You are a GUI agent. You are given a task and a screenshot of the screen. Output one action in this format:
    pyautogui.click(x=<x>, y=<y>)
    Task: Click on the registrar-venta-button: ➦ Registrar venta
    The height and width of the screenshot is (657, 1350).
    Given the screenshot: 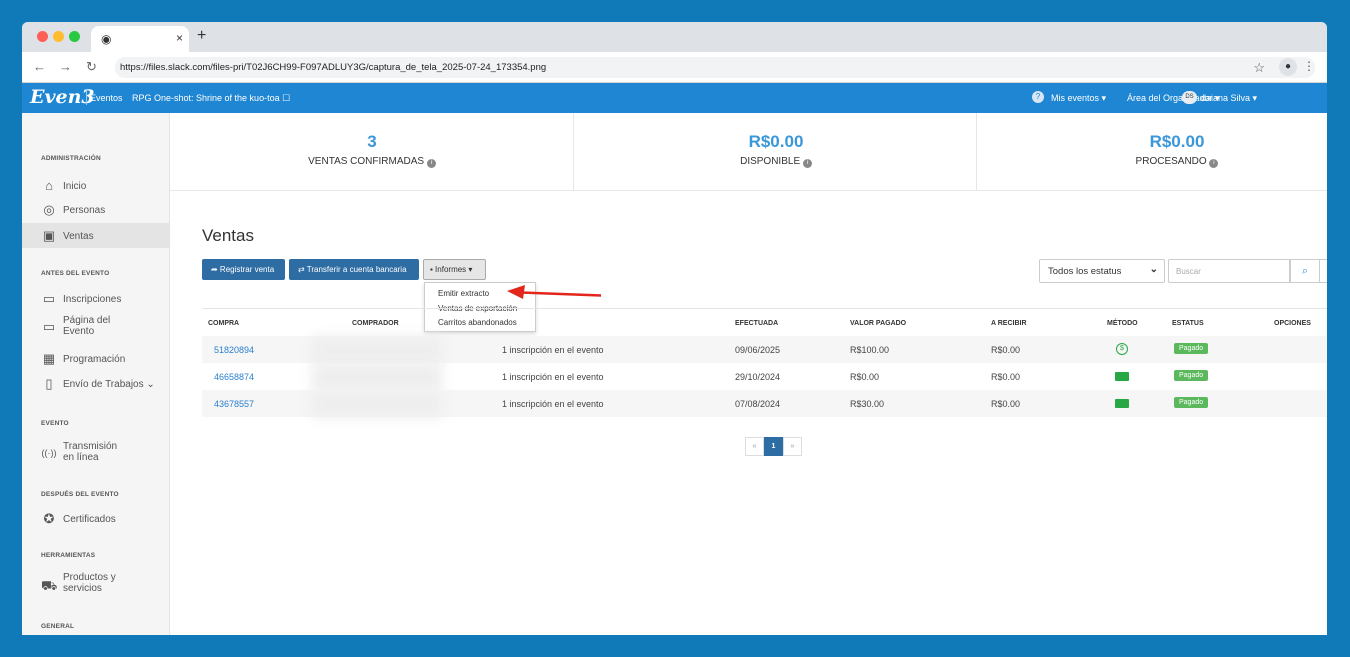 What is the action you would take?
    pyautogui.click(x=243, y=269)
    